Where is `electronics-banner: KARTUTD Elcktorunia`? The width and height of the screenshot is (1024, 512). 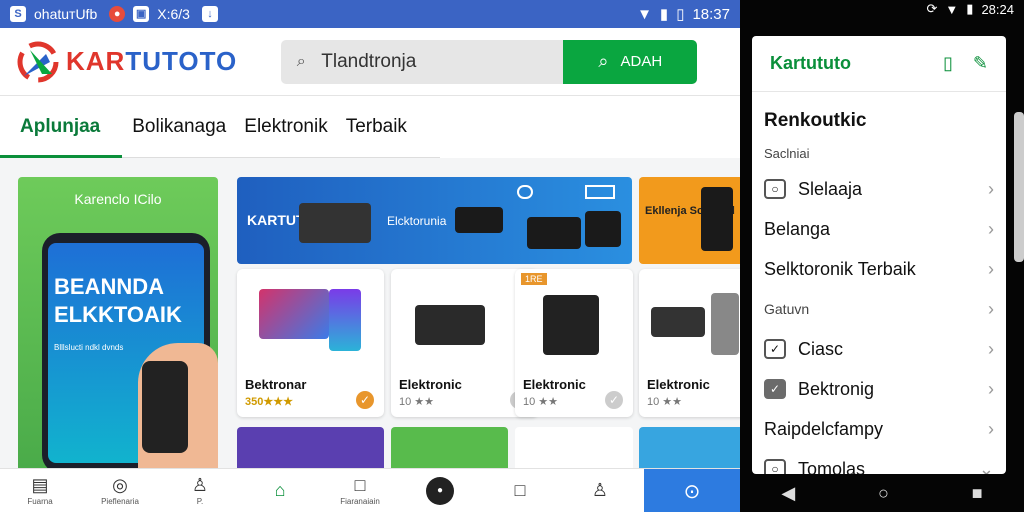 electronics-banner: KARTUTD Elcktorunia is located at coordinates (434, 220).